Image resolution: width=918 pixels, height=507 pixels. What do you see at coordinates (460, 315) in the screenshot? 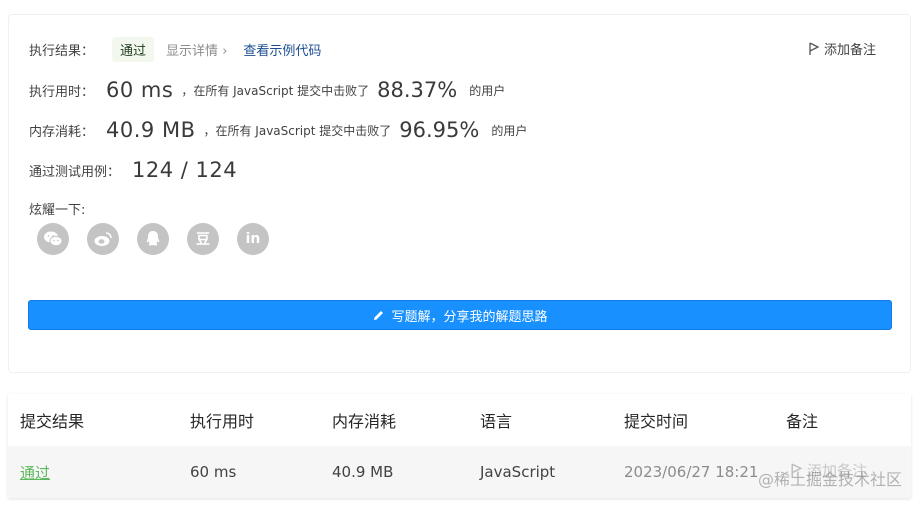
I see `write-solution-button: 写题解，分享我的解题思路` at bounding box center [460, 315].